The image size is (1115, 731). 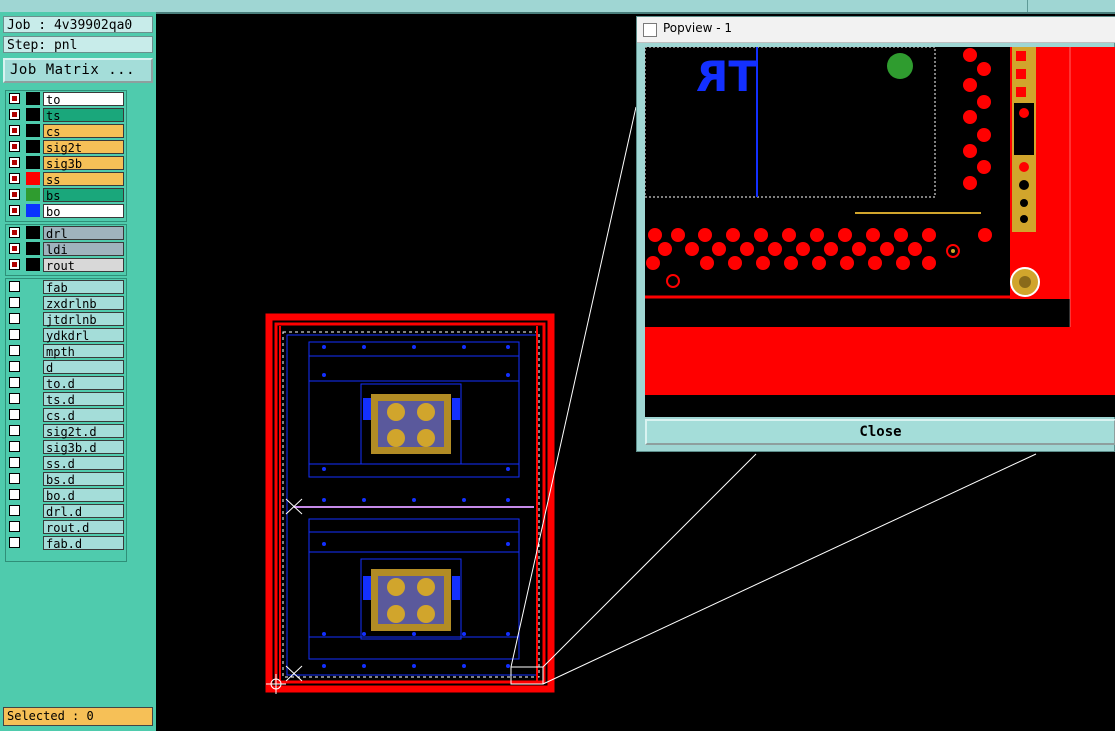 I want to click on layer-row-fab: fab, so click(x=66, y=287).